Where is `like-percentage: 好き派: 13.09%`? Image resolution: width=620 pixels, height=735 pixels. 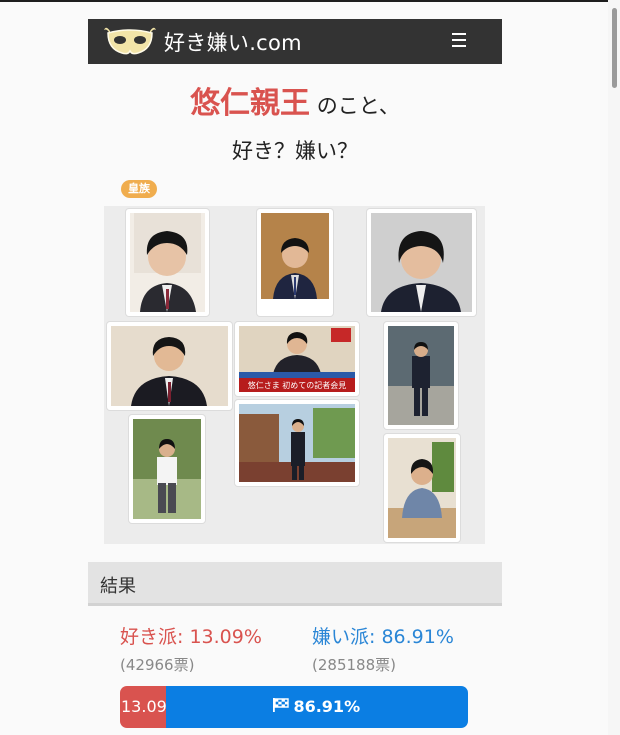
like-percentage: 好き派: 13.09% is located at coordinates (191, 637).